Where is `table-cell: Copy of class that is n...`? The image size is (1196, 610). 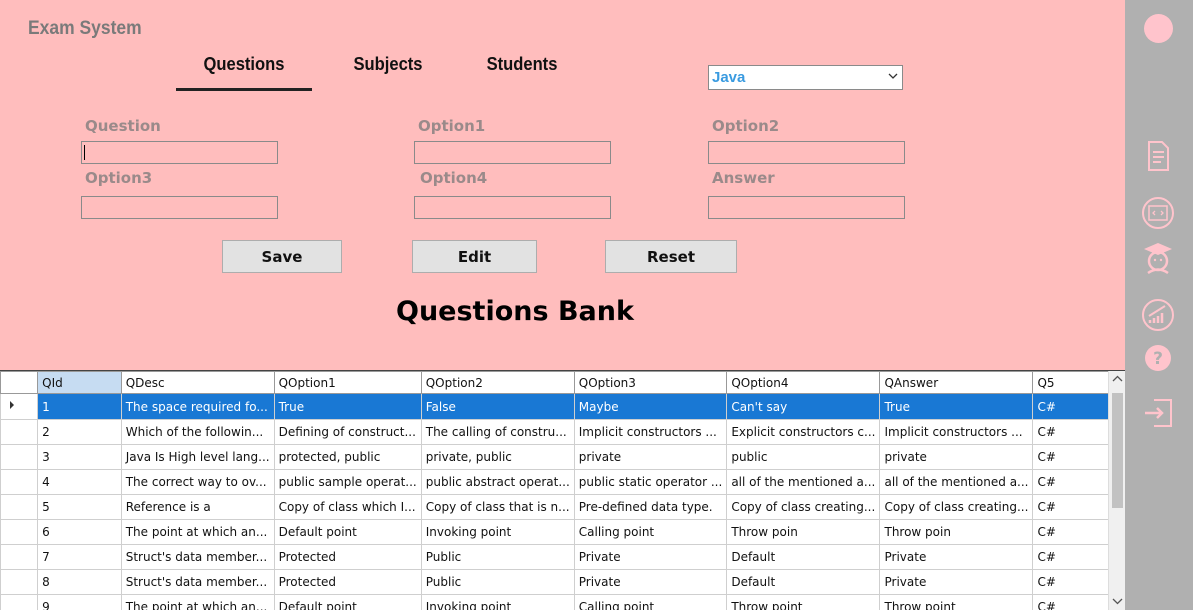 table-cell: Copy of class that is n... is located at coordinates (497, 507).